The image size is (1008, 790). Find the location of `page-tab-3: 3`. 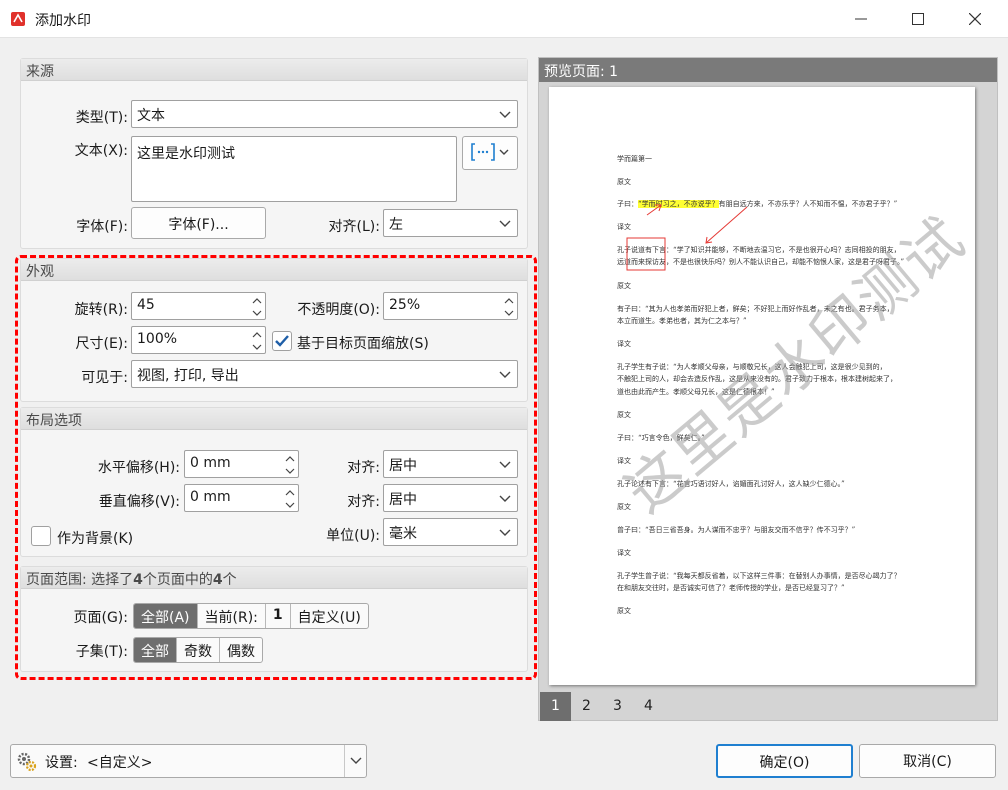

page-tab-3: 3 is located at coordinates (617, 706).